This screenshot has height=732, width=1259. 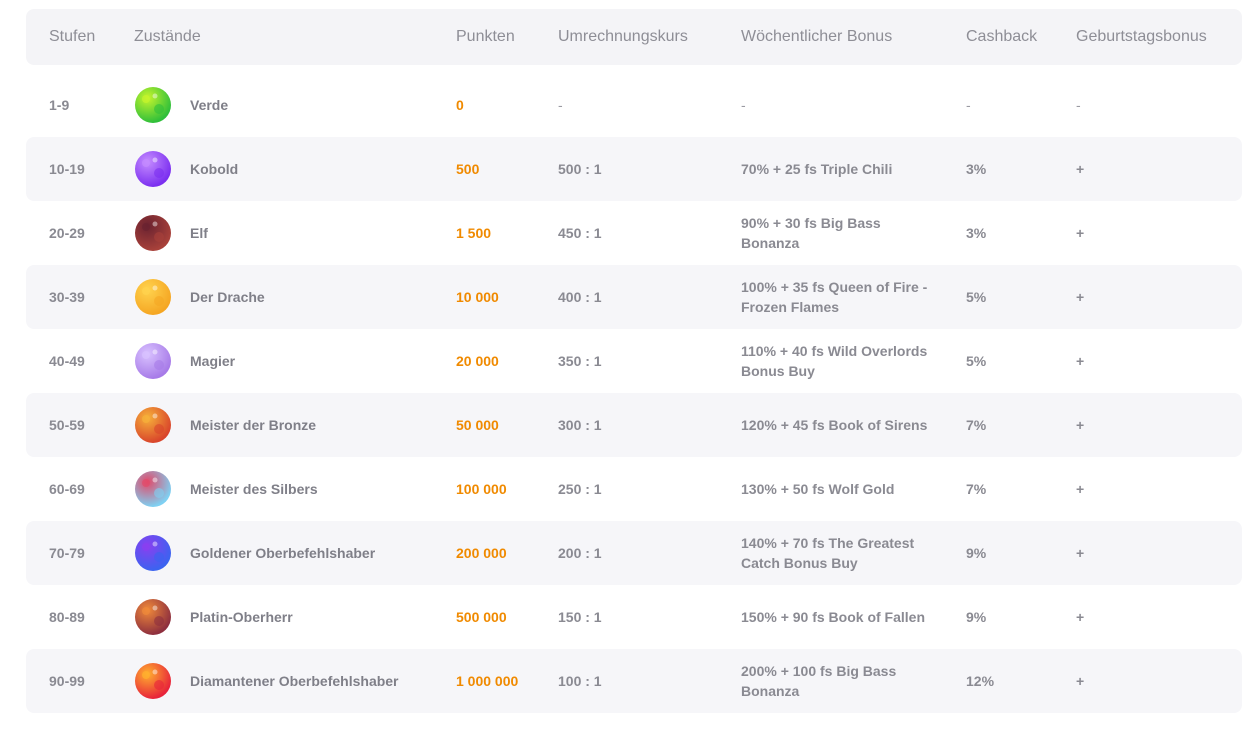 What do you see at coordinates (477, 297) in the screenshot?
I see `points-value: 10 000` at bounding box center [477, 297].